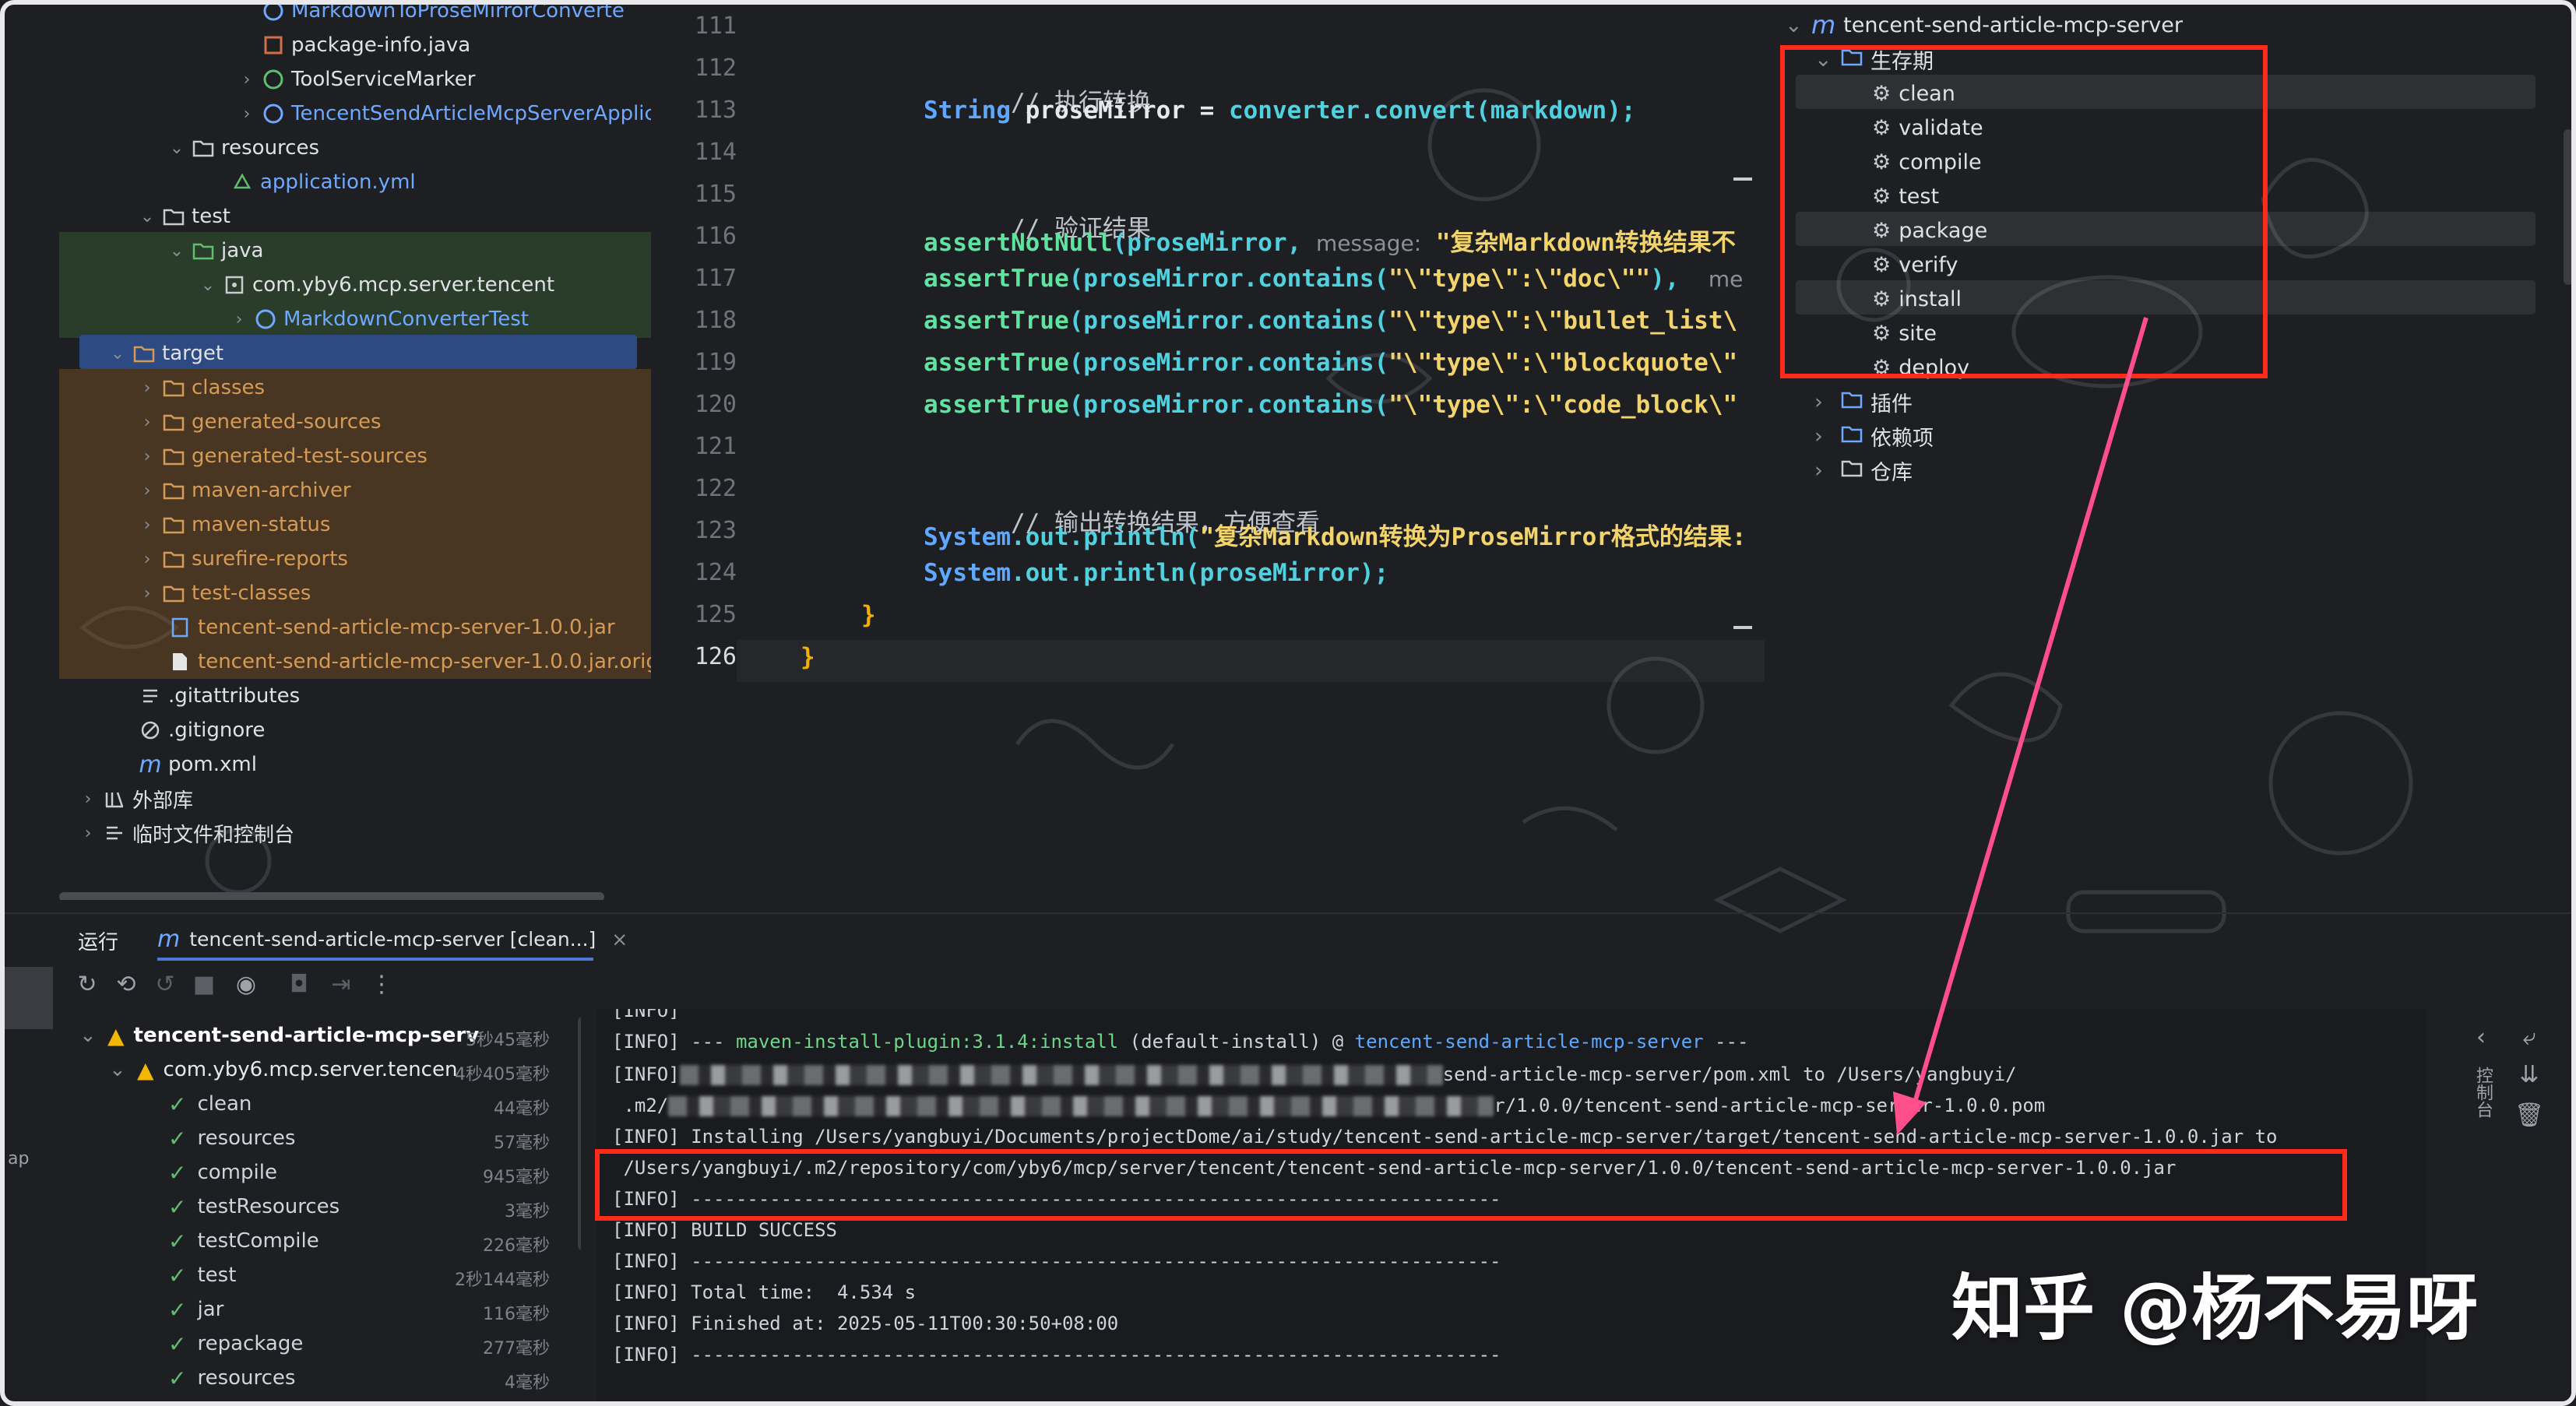 This screenshot has height=1406, width=2576. I want to click on annotation-arrow, so click(2020, 726).